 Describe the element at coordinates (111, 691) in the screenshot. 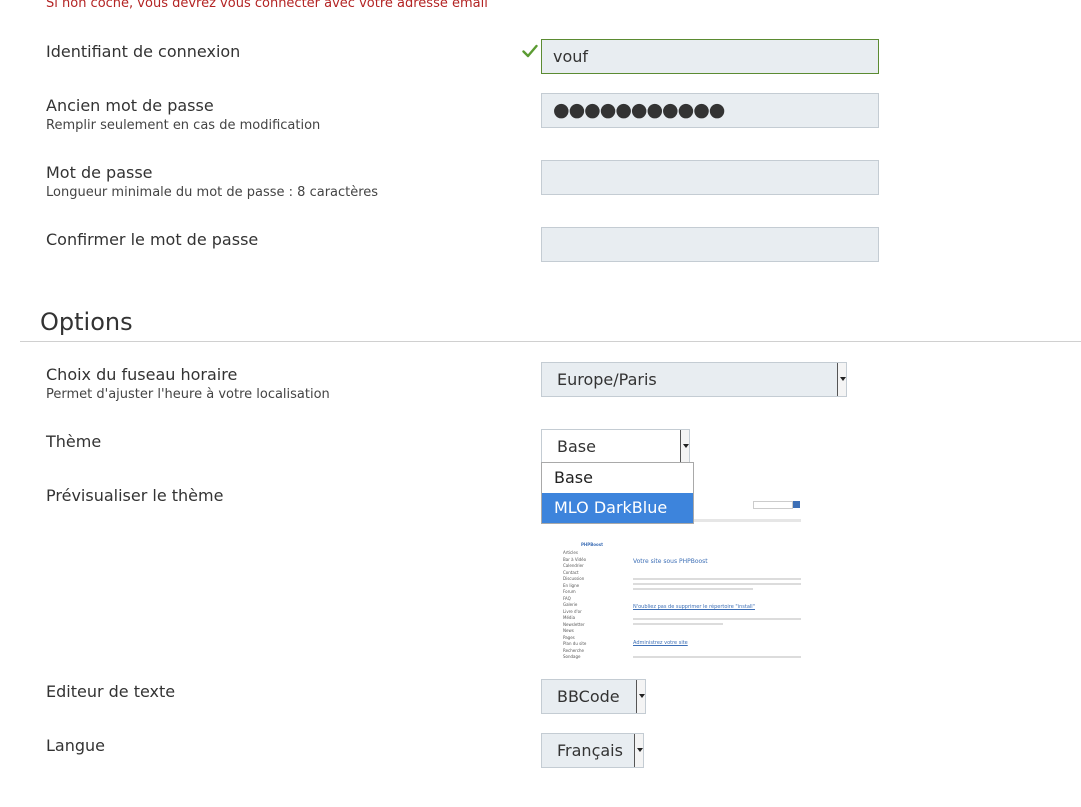

I see `editor-label: Editeur de texte` at that location.